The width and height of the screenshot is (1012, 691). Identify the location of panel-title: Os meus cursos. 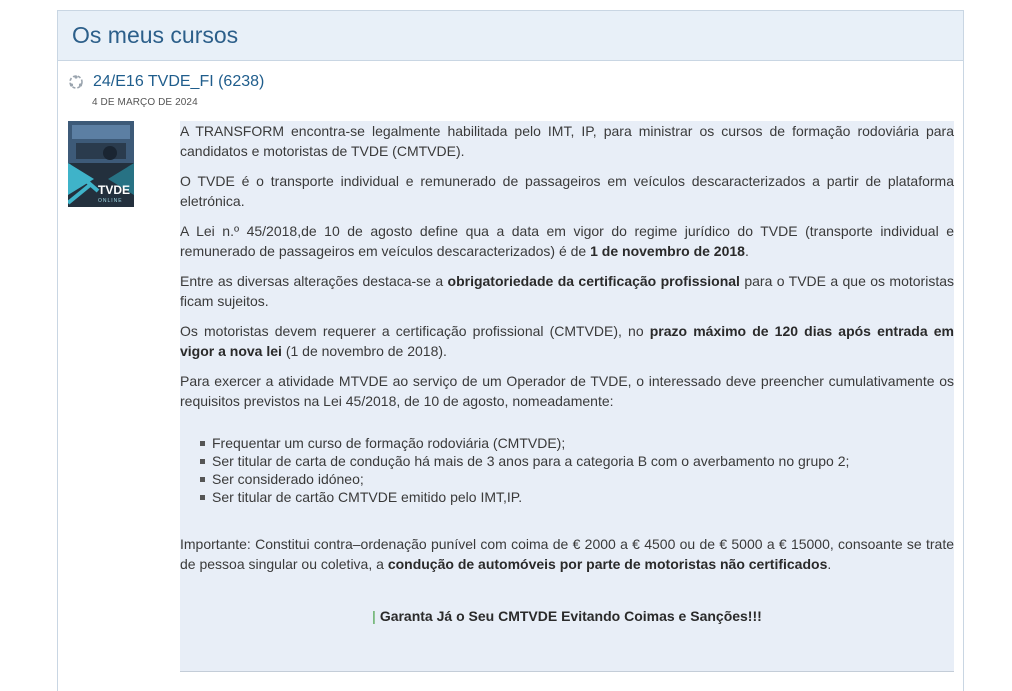
(155, 35).